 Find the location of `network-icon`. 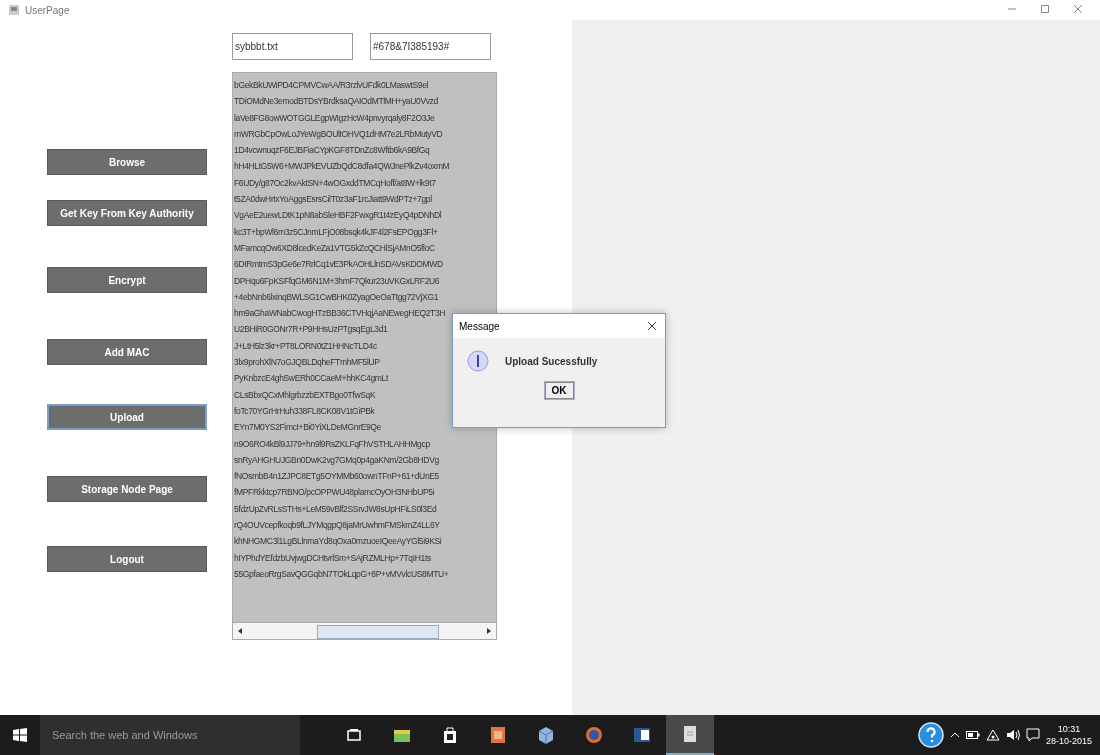

network-icon is located at coordinates (992, 735).